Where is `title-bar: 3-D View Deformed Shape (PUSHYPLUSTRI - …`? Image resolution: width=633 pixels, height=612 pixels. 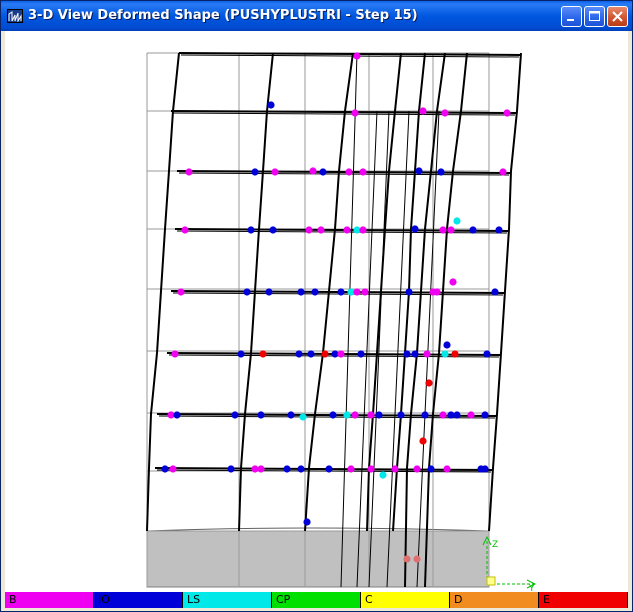 title-bar: 3-D View Deformed Shape (PUSHYPLUSTRI - … is located at coordinates (316, 16).